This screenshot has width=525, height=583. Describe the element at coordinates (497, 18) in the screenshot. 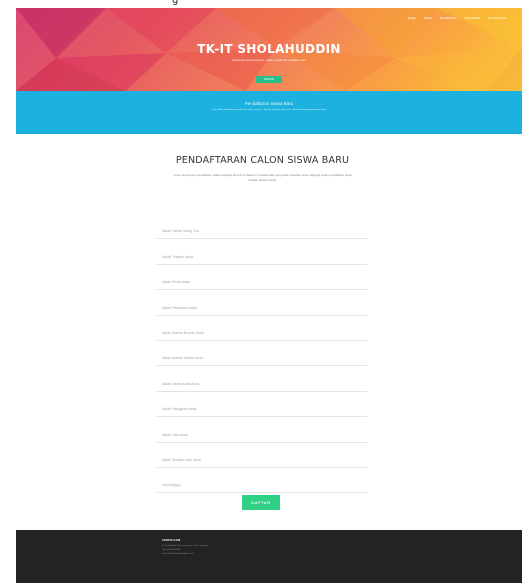

I see `nav-kontak: Kontak Kami` at that location.